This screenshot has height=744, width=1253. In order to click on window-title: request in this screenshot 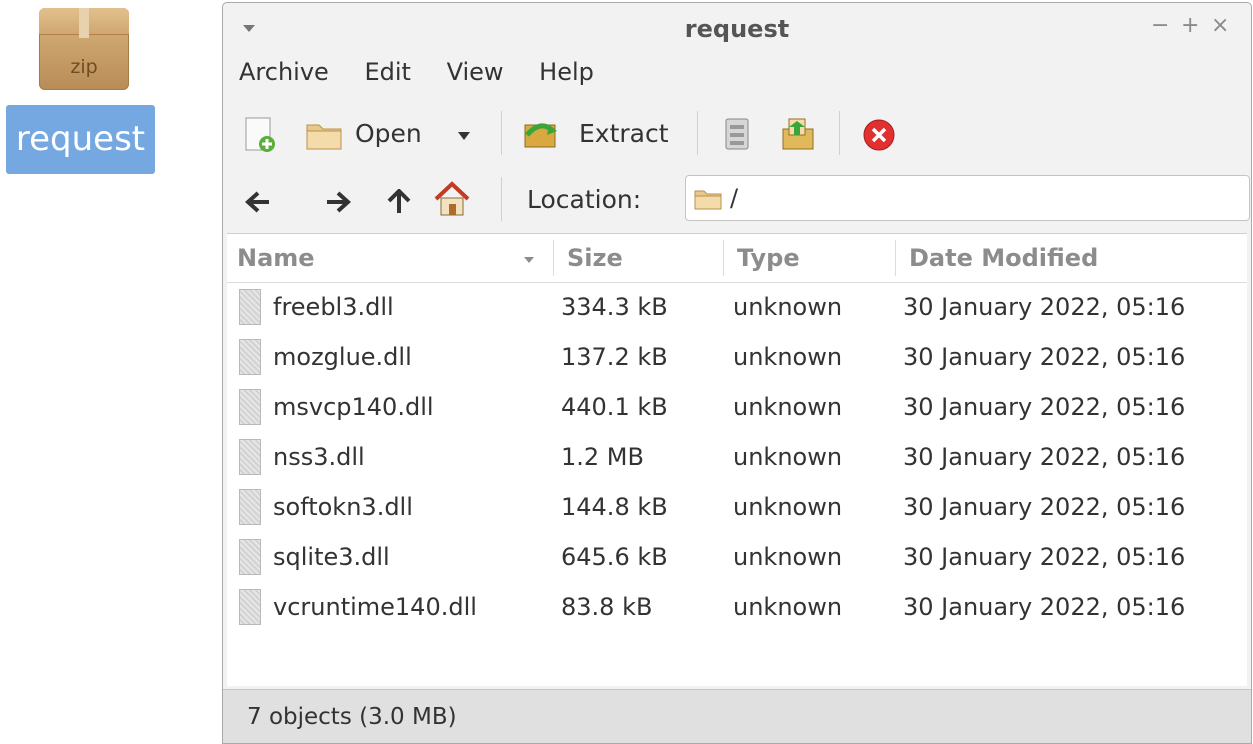, I will do `click(737, 29)`.